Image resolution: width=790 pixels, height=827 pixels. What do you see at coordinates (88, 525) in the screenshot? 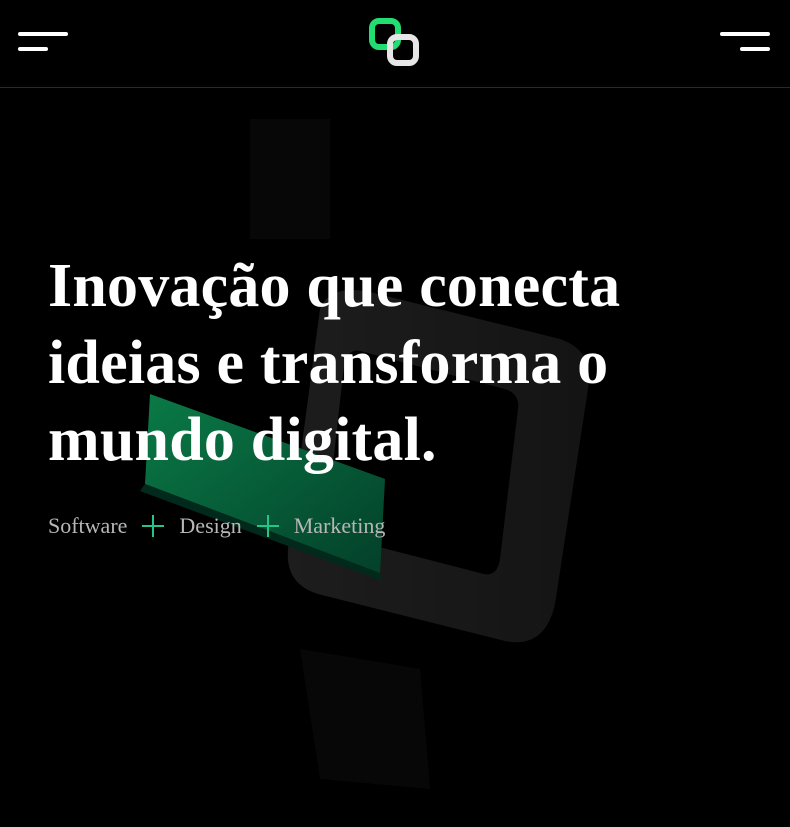
I see `service-software: Software` at bounding box center [88, 525].